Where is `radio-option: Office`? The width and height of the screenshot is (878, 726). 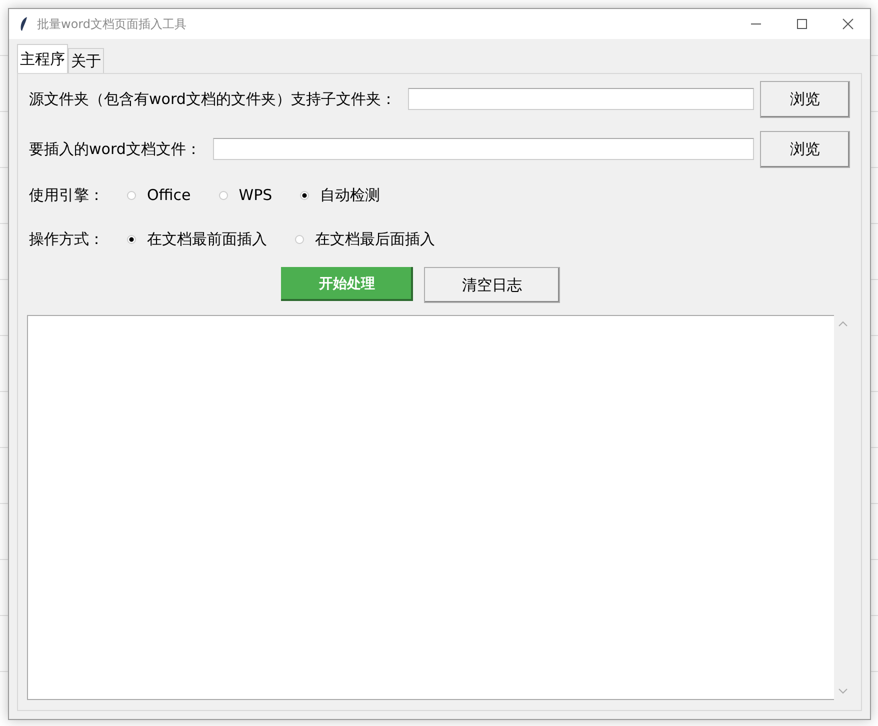
radio-option: Office is located at coordinates (159, 195).